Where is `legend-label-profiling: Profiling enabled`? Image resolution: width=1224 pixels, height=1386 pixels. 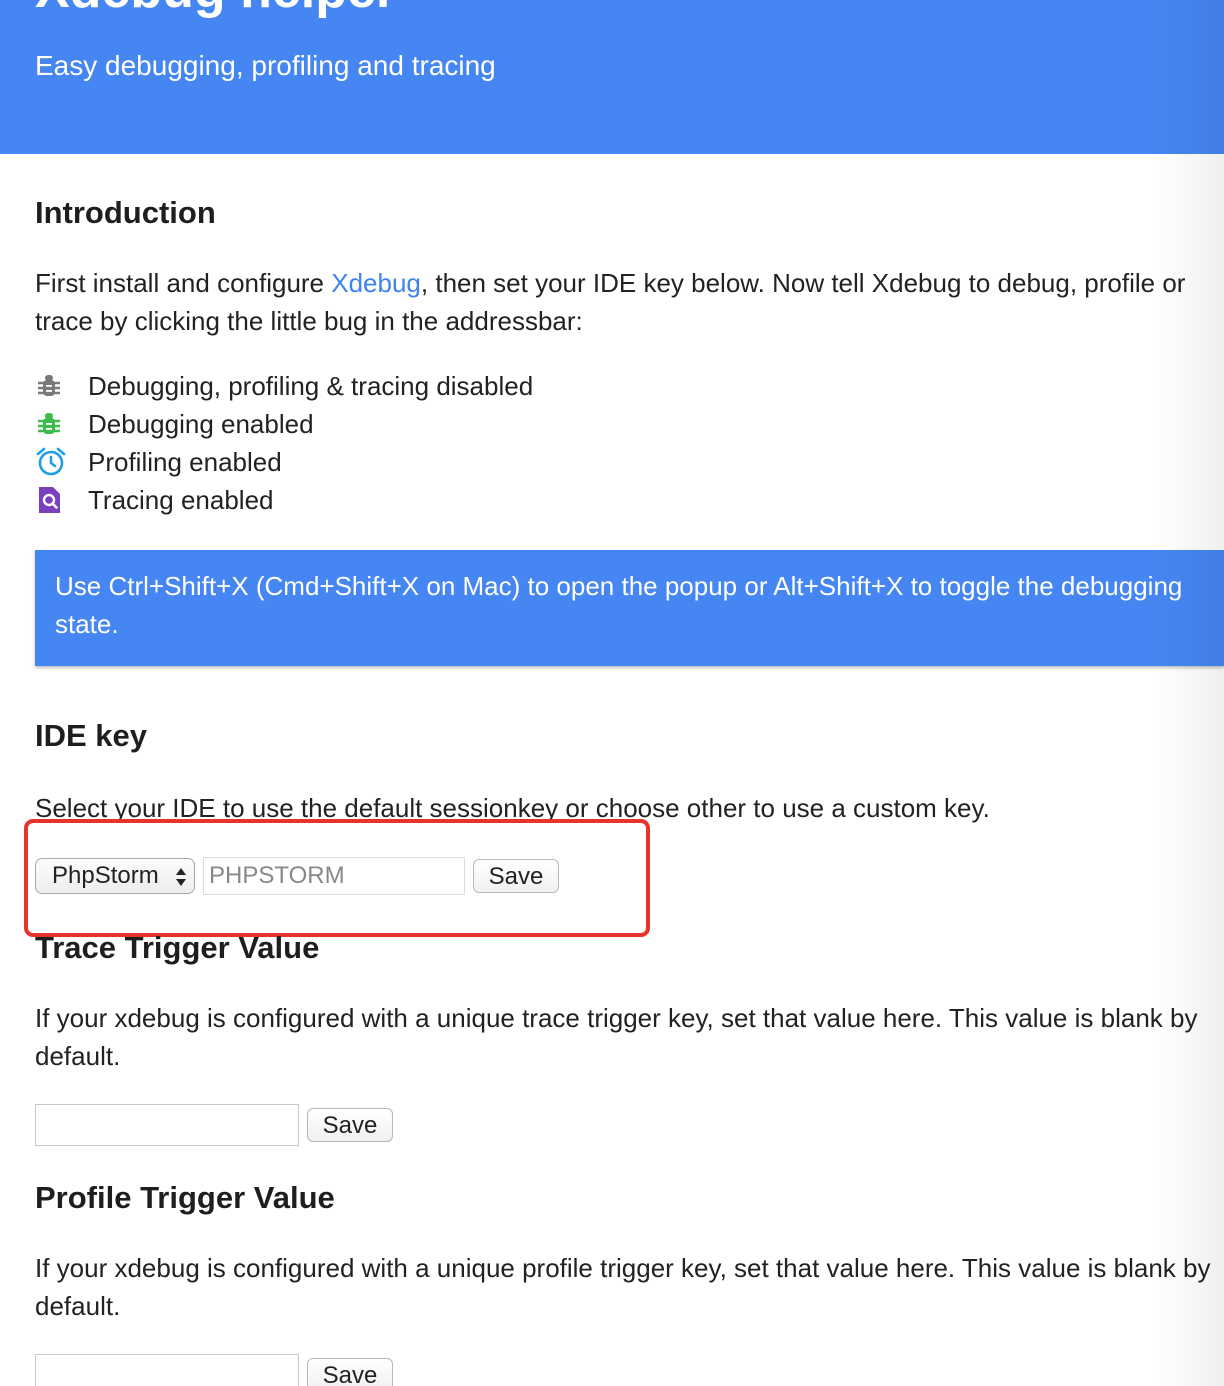
legend-label-profiling: Profiling enabled is located at coordinates (185, 461).